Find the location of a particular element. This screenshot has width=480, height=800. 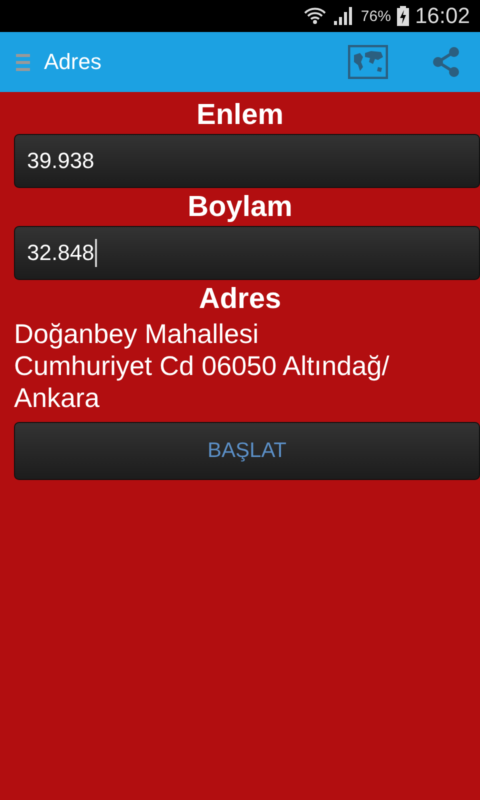

clock: 16:02 is located at coordinates (442, 16).